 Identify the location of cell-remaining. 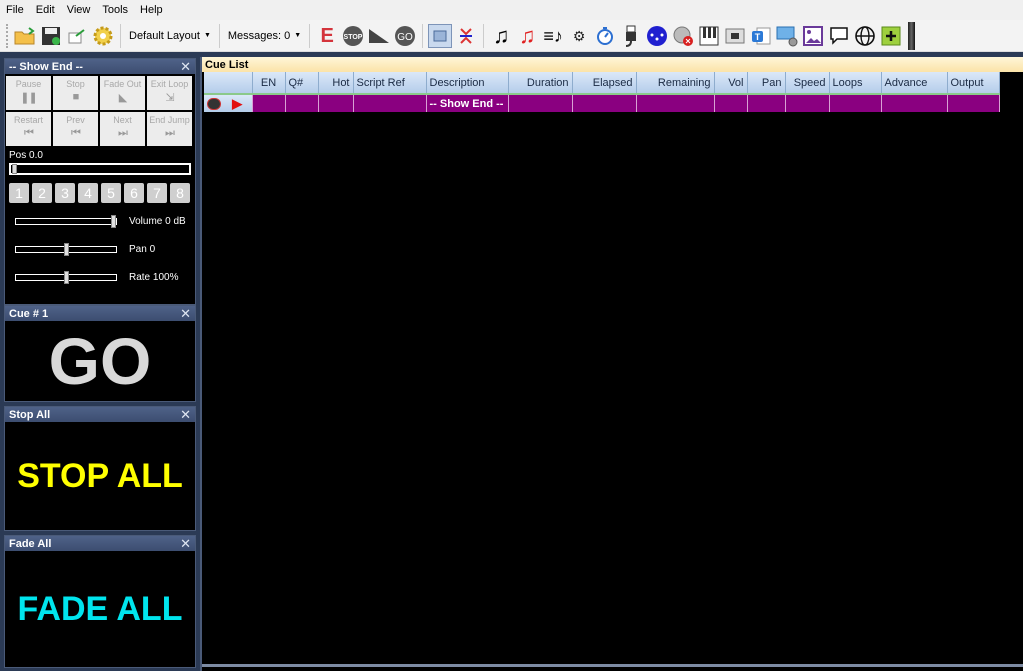
(675, 102).